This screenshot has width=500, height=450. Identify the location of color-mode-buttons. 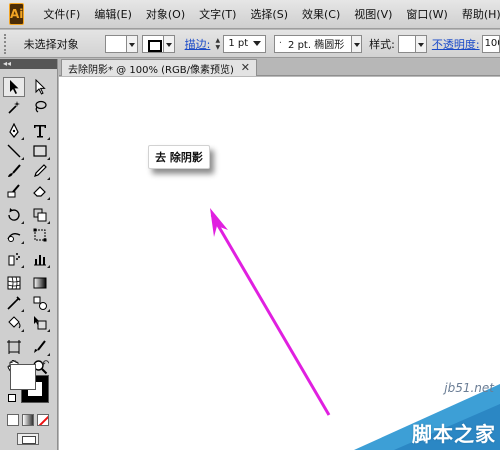
(28, 420).